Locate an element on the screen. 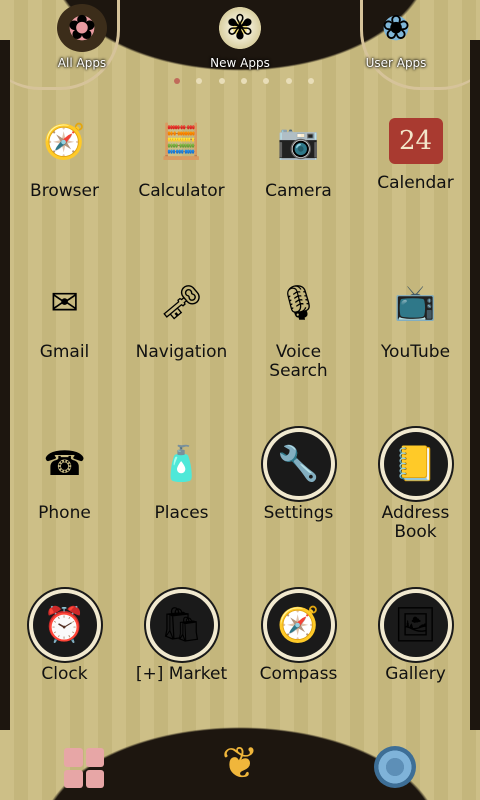  photo-gallery-icon: 🖼 is located at coordinates (415, 625).